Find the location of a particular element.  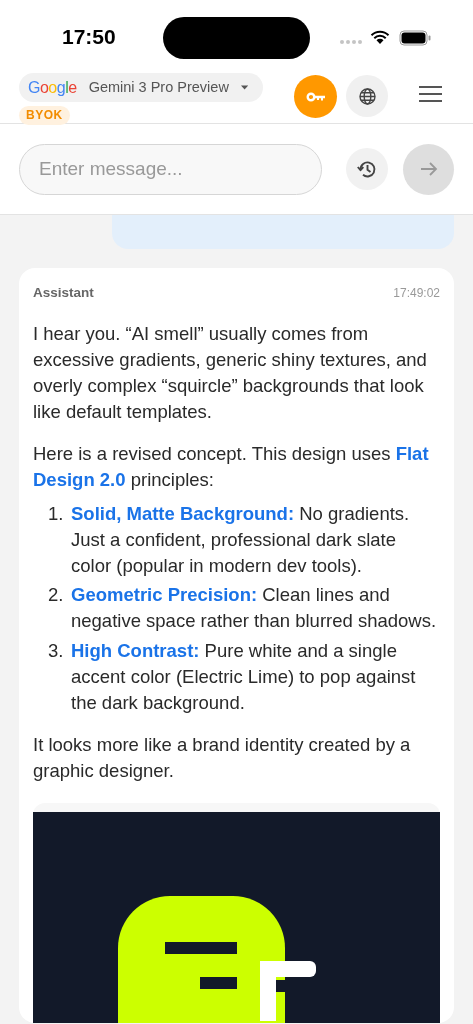

history-icon is located at coordinates (367, 169).